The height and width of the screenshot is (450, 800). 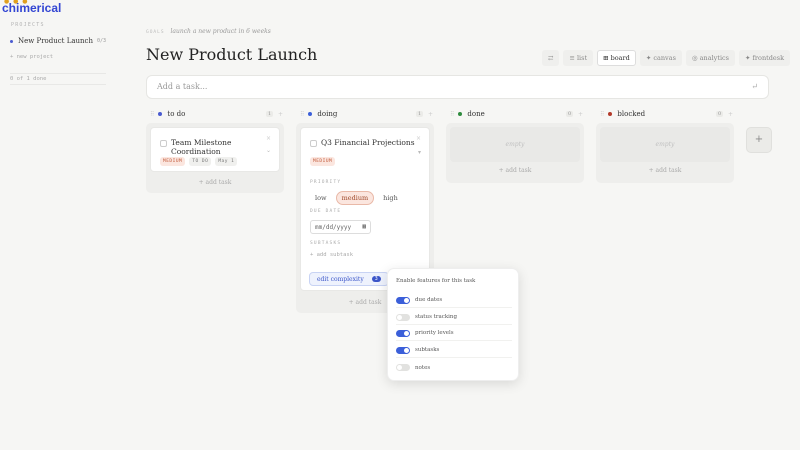 I want to click on sidebar-item-project: New Product Launch 0/3, so click(x=58, y=41).